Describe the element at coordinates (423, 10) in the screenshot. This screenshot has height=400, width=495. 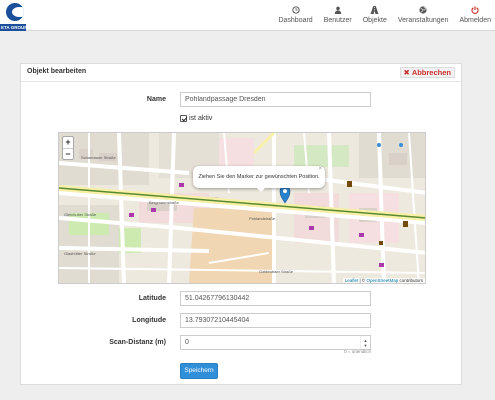
I see `globe-icon` at that location.